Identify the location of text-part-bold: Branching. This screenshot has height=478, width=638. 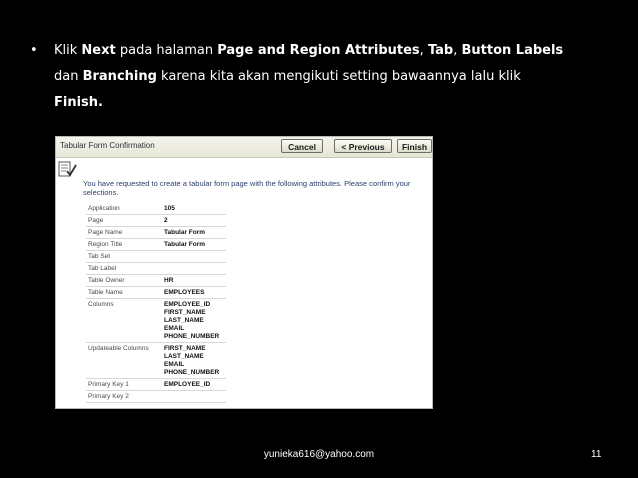
(119, 76).